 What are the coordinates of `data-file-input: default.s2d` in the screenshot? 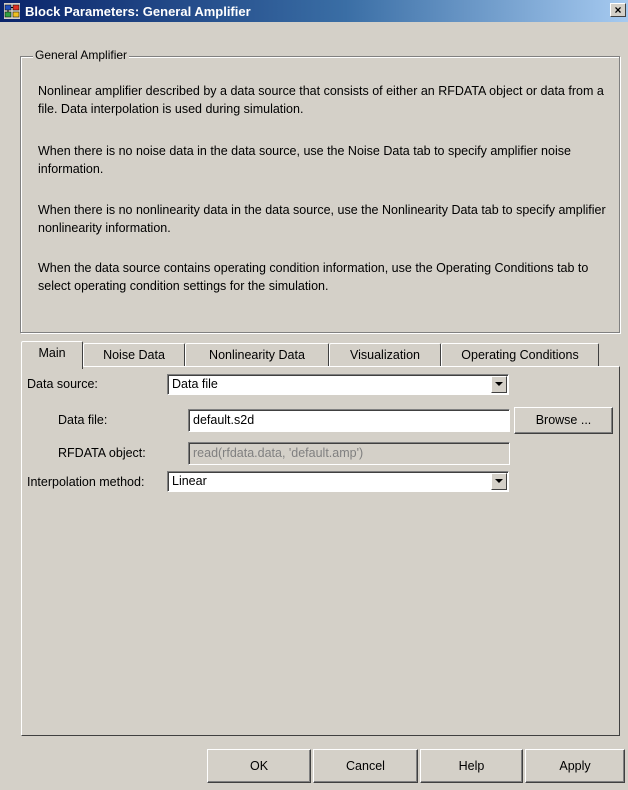 It's located at (349, 420).